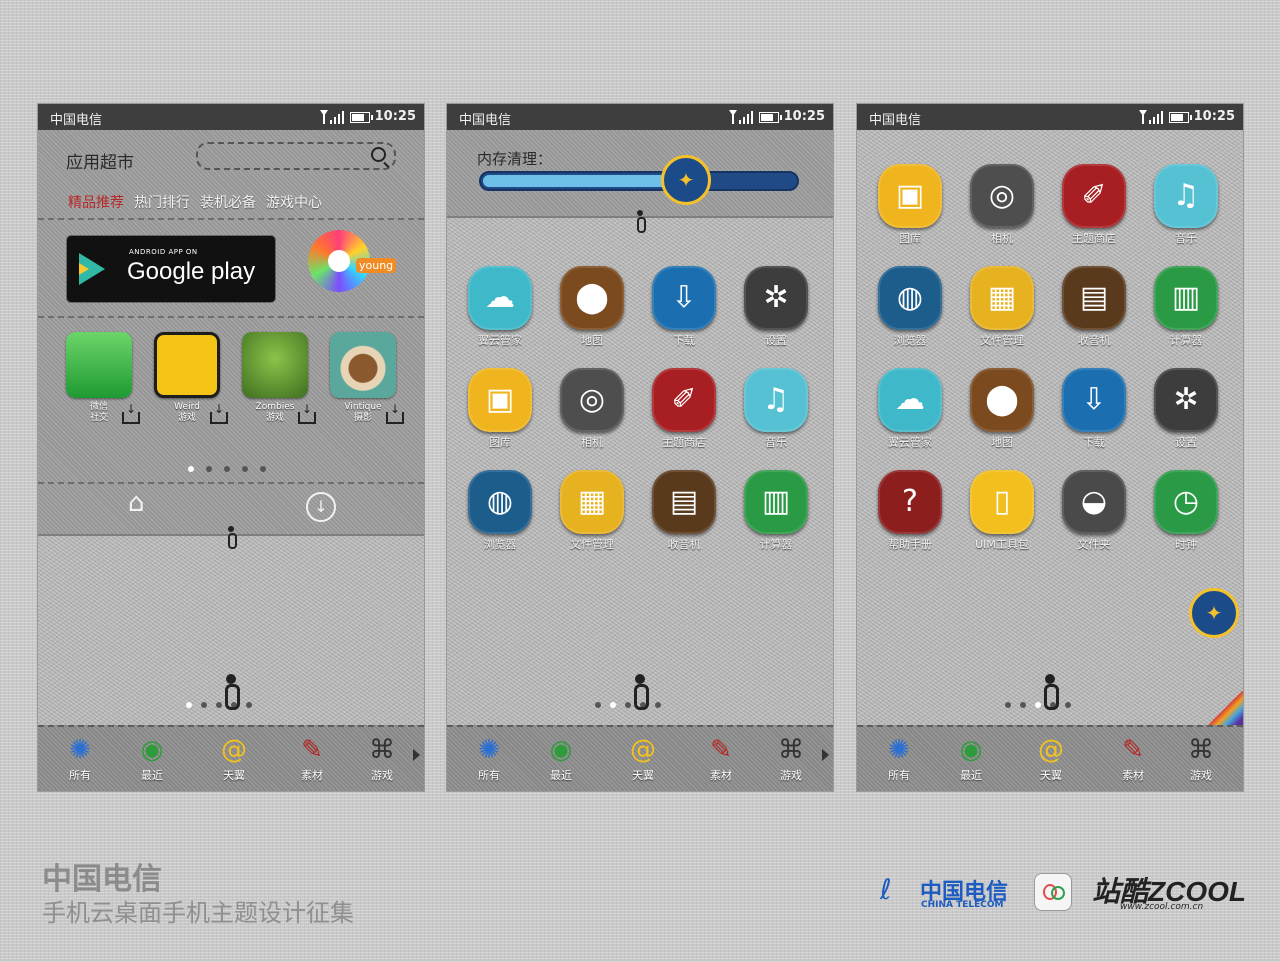 The image size is (1280, 962). What do you see at coordinates (1225, 708) in the screenshot?
I see `page-curl-icon` at bounding box center [1225, 708].